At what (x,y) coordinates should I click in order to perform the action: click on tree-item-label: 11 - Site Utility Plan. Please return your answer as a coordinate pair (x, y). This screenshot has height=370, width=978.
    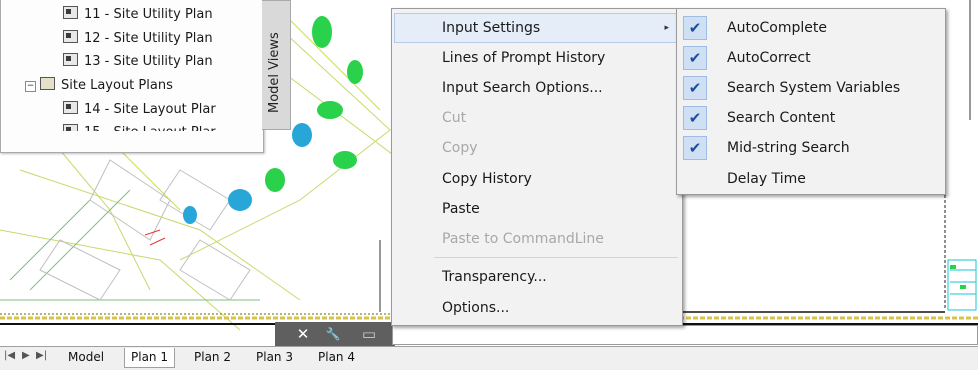
    Looking at the image, I should click on (148, 14).